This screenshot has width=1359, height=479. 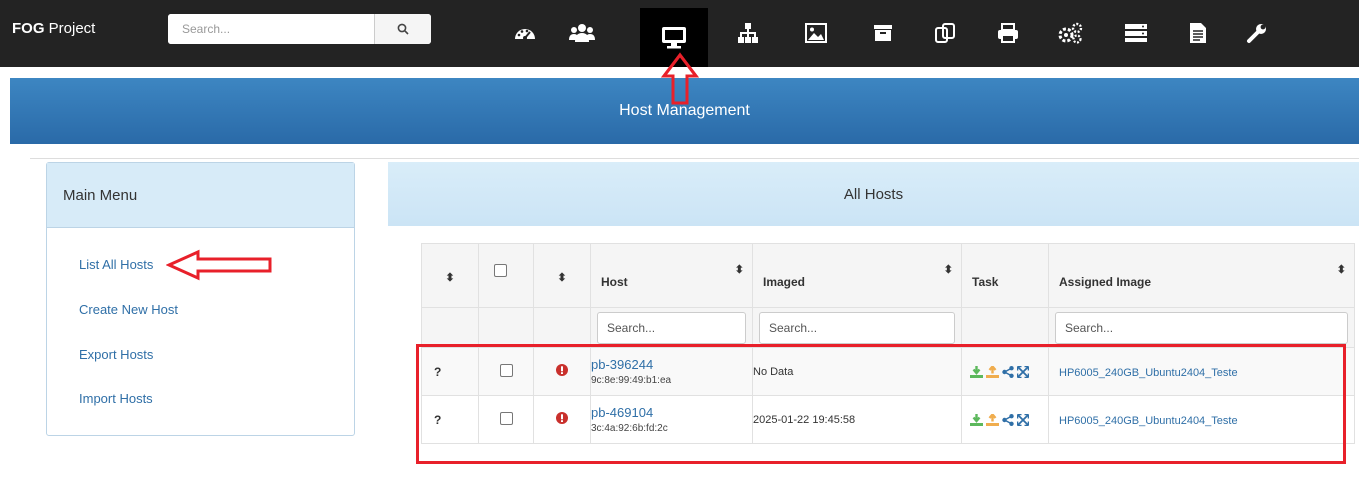 I want to click on storage-archive-icon, so click(x=883, y=33).